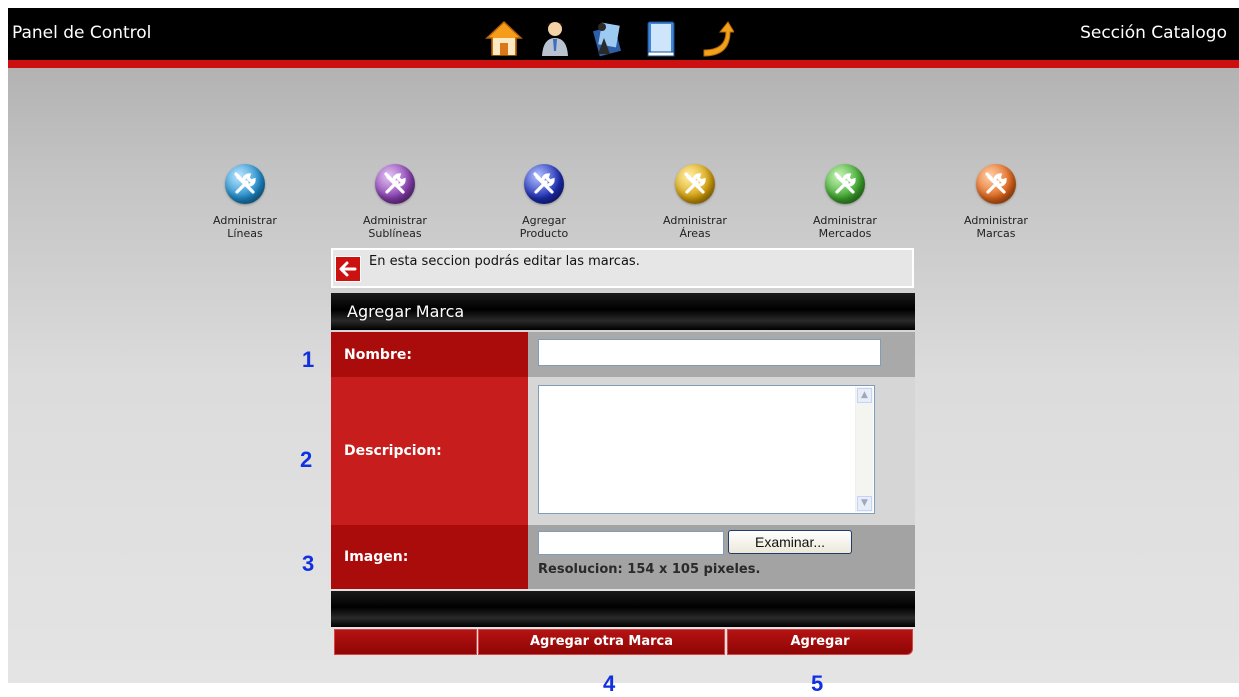 This screenshot has width=1239, height=697. What do you see at coordinates (695, 227) in the screenshot?
I see `admin-areas-label: Administrar Áreas` at bounding box center [695, 227].